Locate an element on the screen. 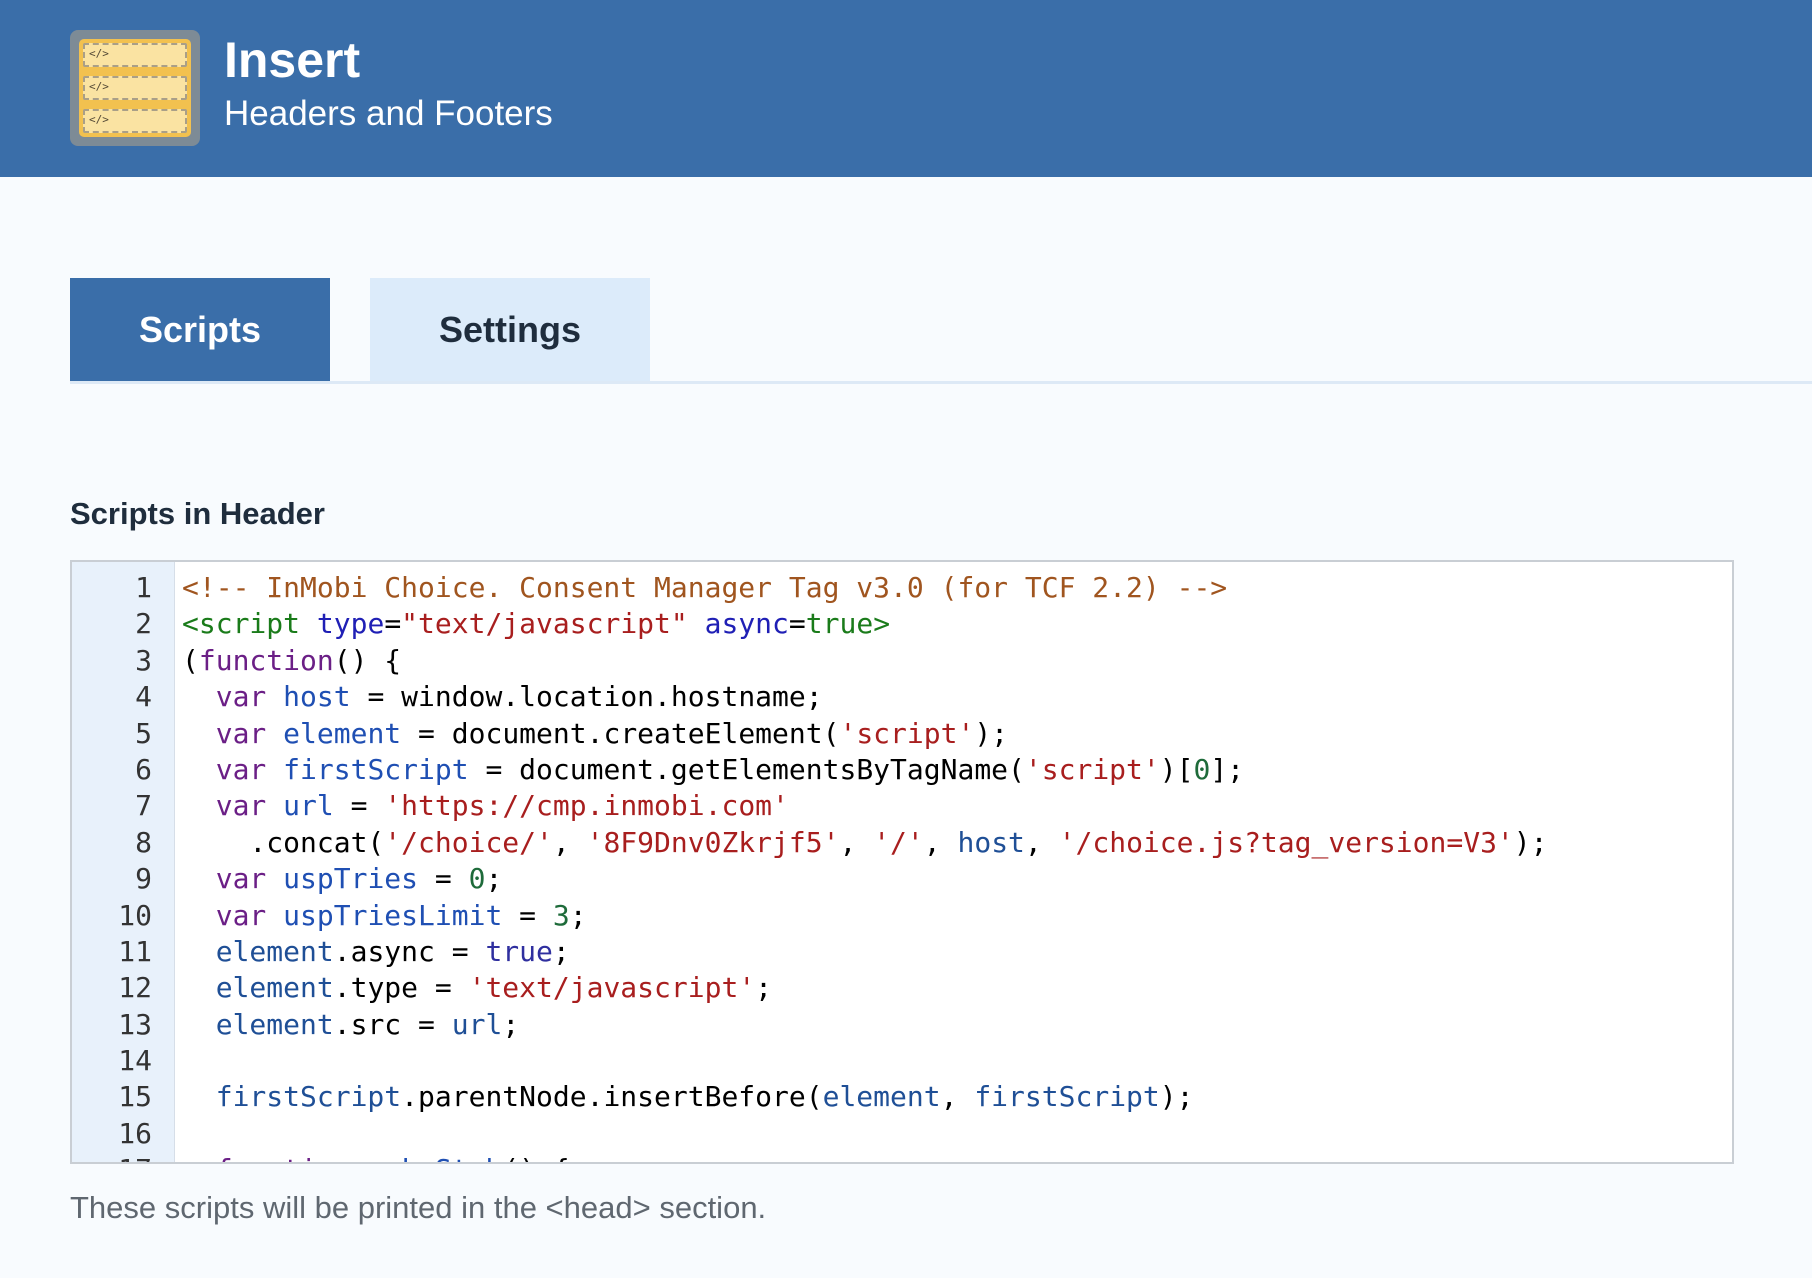  code-text: element.async = true; is located at coordinates (376, 952).